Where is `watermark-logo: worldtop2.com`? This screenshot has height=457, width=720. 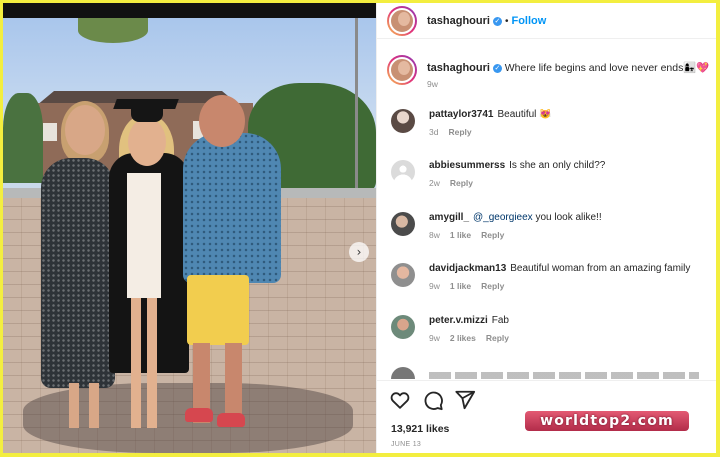 watermark-logo: worldtop2.com is located at coordinates (607, 421).